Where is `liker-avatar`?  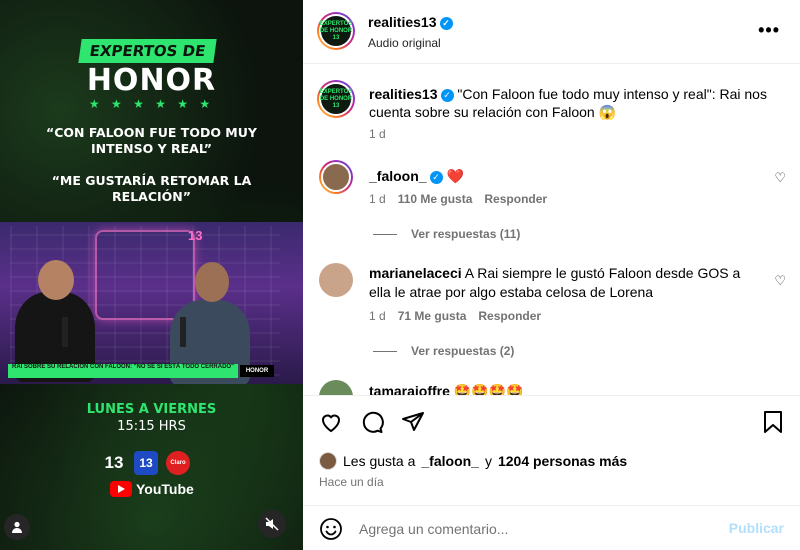 liker-avatar is located at coordinates (328, 461).